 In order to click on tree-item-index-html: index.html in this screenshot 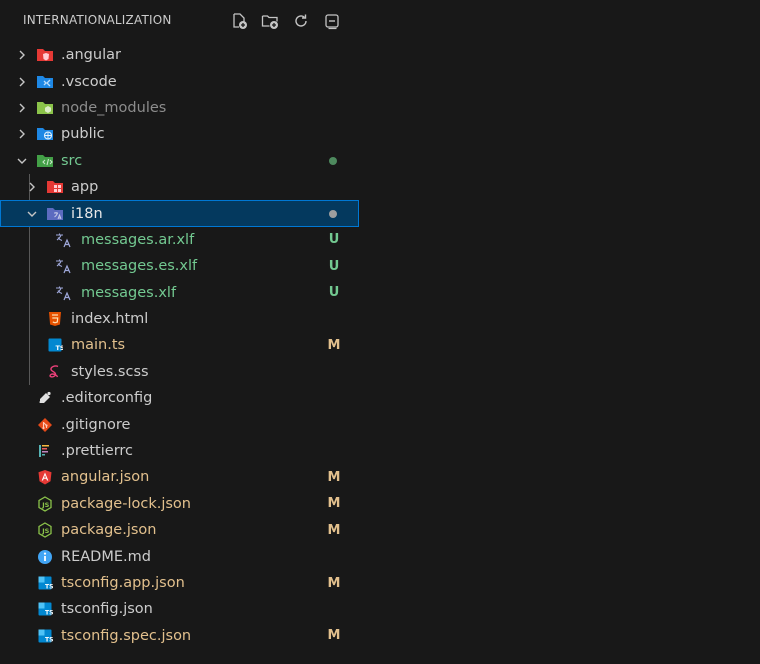, I will do `click(380, 319)`.